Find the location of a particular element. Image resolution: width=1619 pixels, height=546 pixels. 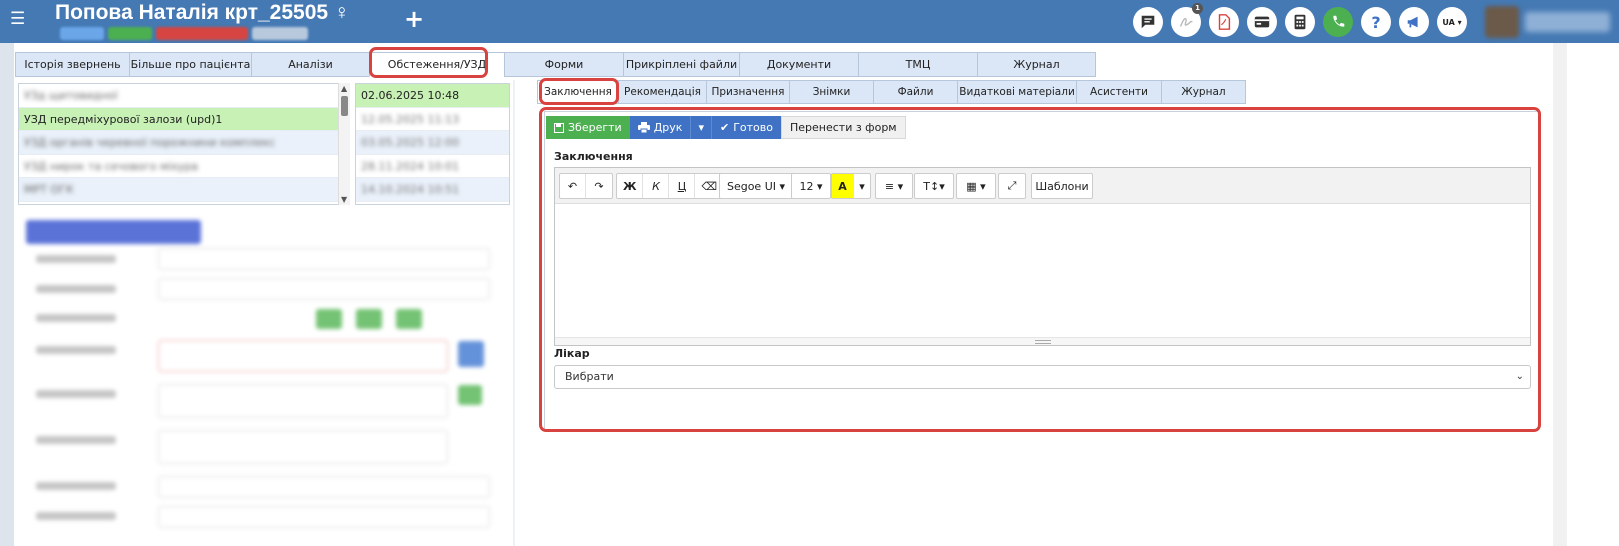

tab-files: Файли is located at coordinates (915, 92).